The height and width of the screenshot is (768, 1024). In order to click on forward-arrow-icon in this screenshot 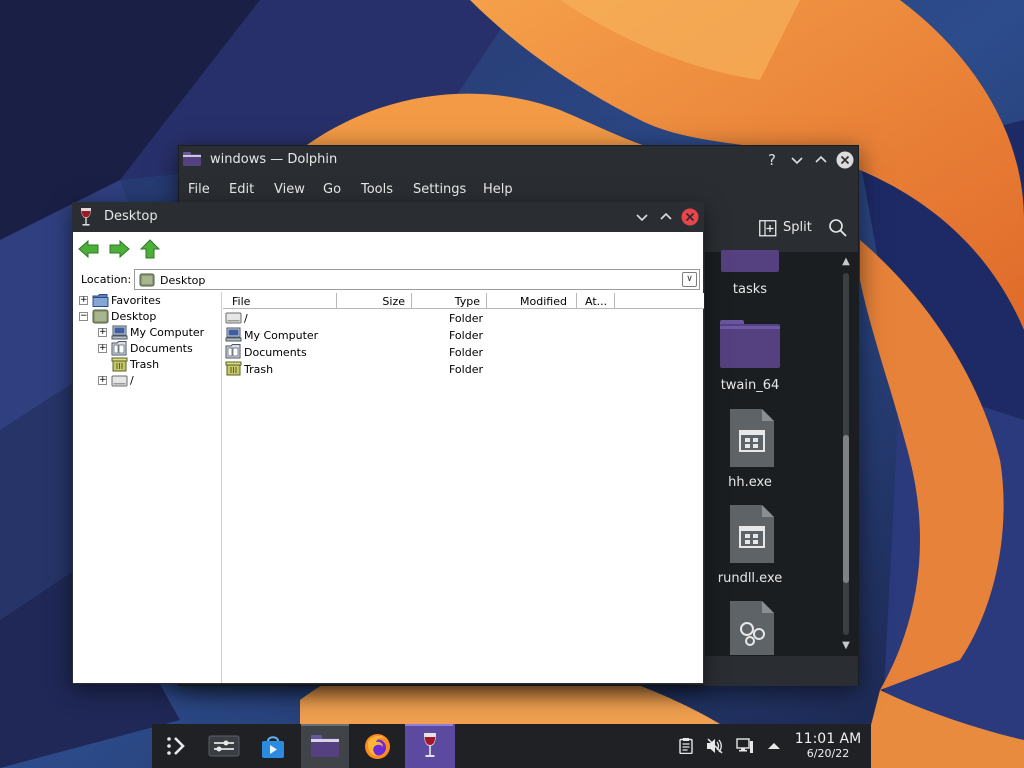, I will do `click(119, 249)`.